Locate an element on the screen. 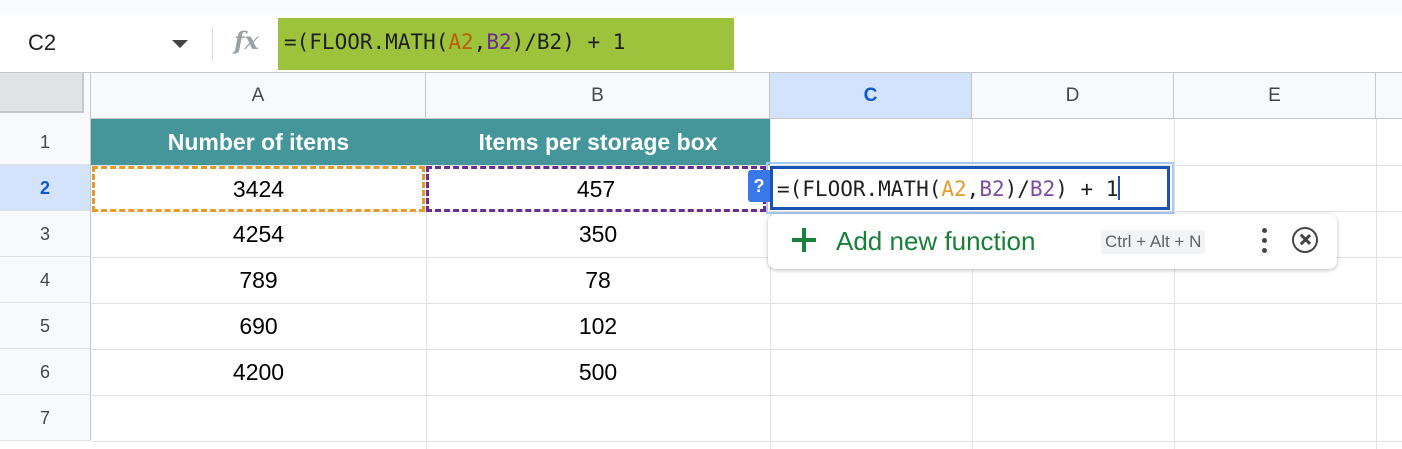 This screenshot has width=1402, height=449. column-header-c: C is located at coordinates (871, 96).